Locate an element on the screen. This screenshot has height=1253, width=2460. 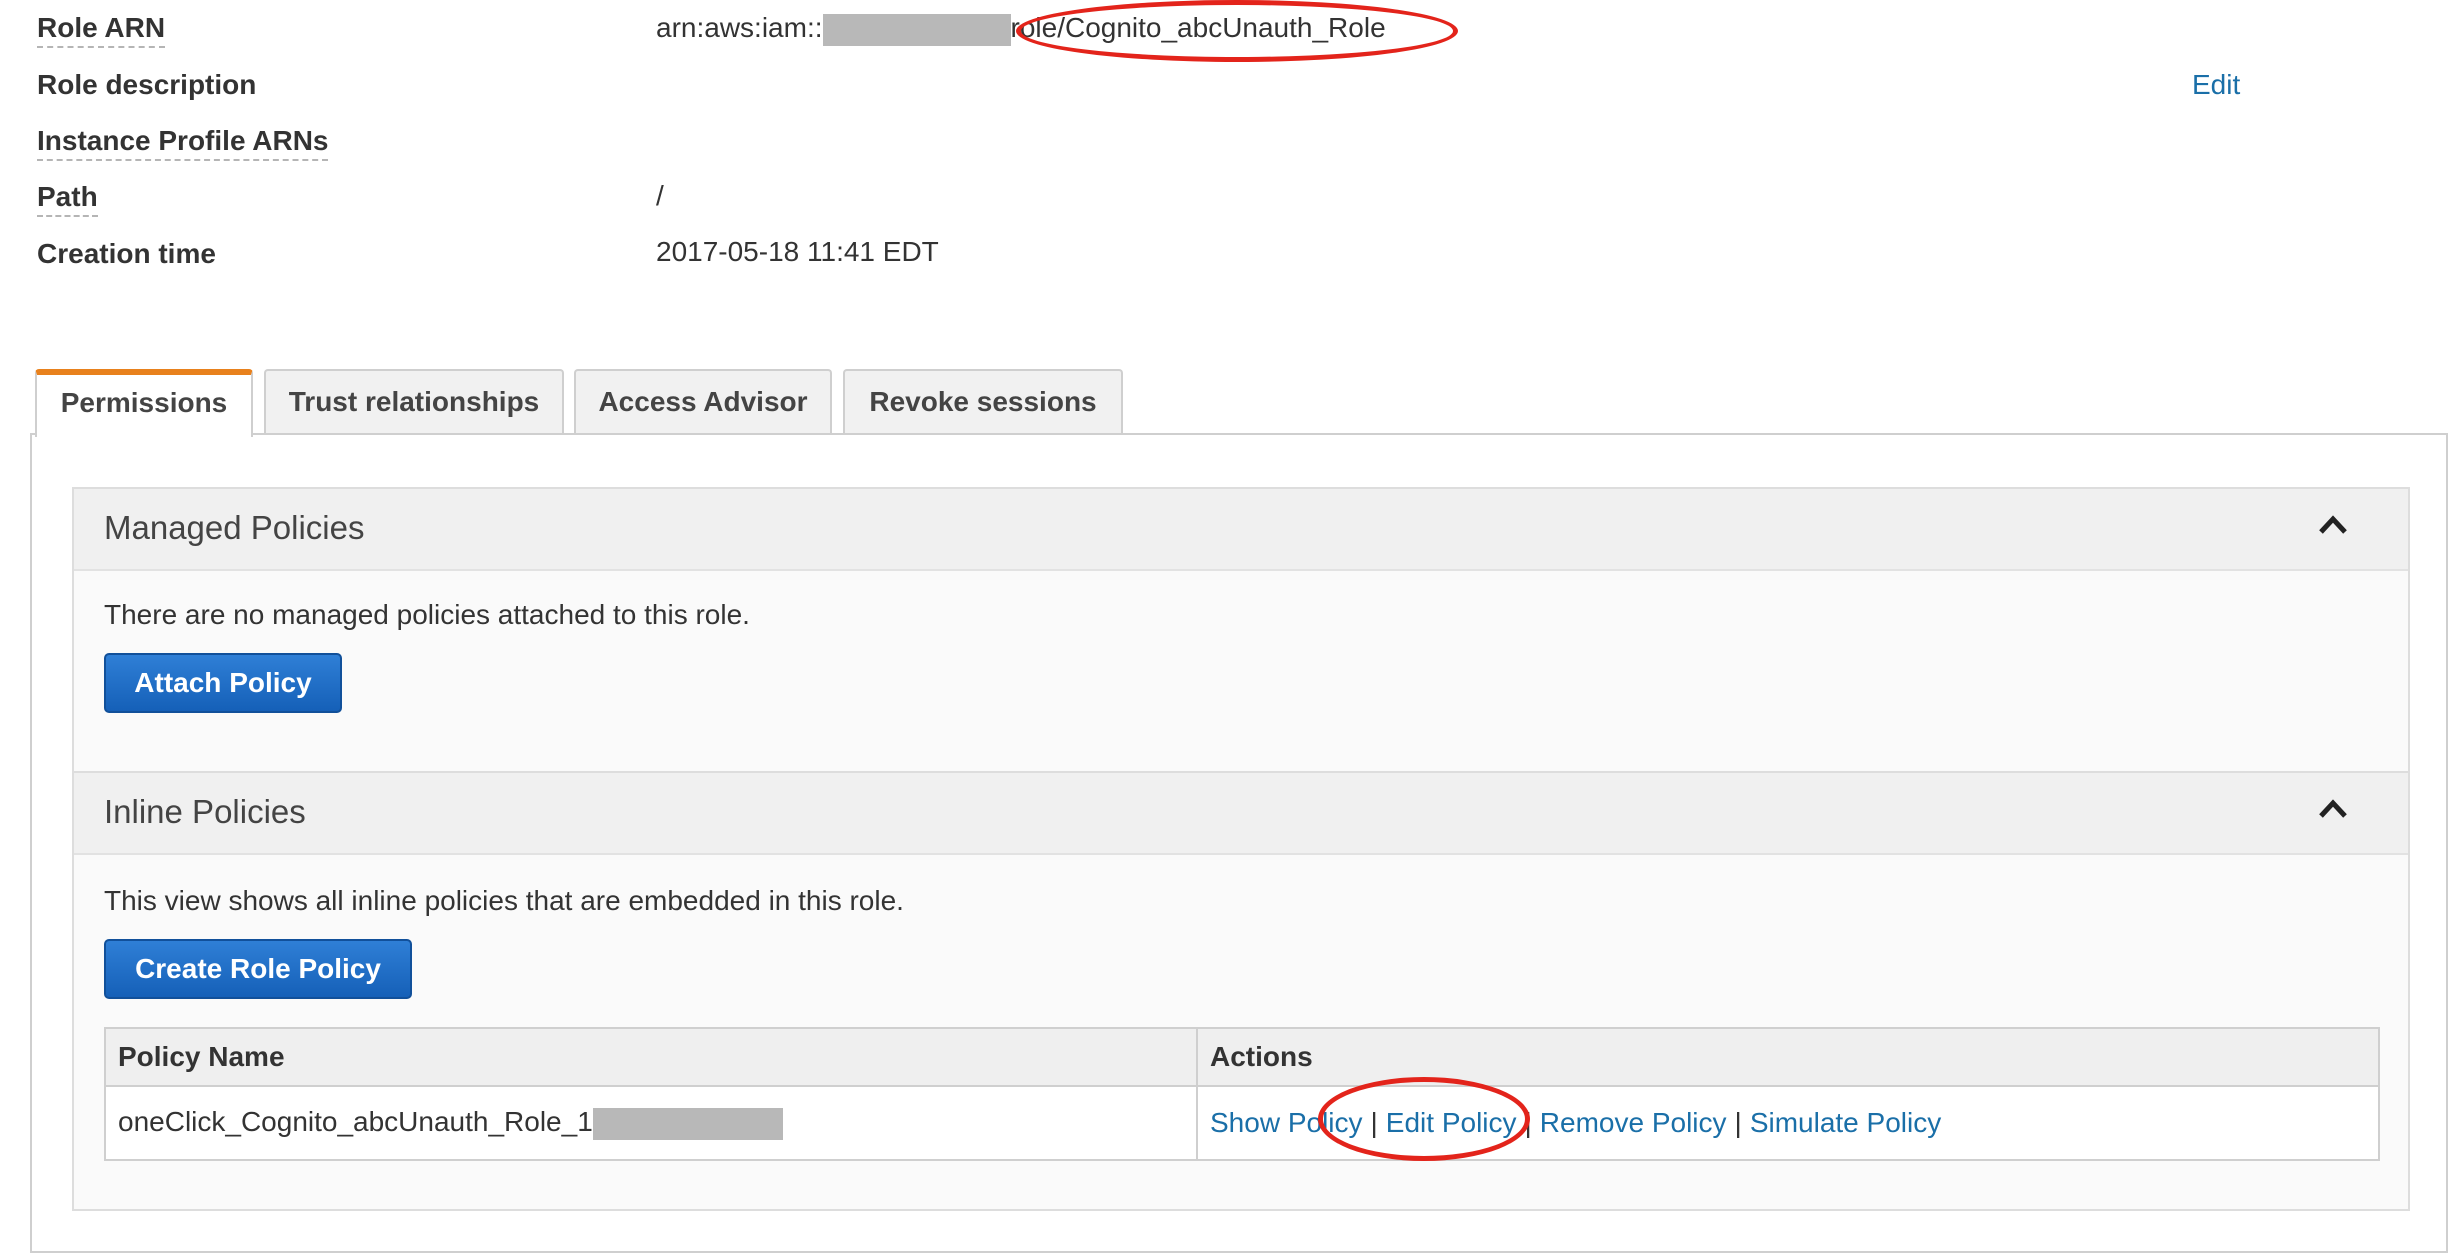
role-arn-value: arn:aws:iam:: role/Cognito_abcUnauth_Role is located at coordinates (1021, 29).